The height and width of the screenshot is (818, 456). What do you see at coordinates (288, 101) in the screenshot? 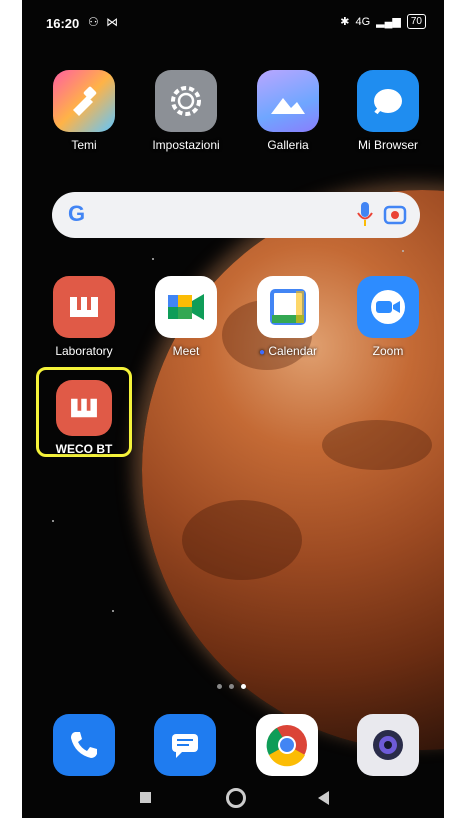
I see `gallery-icon` at bounding box center [288, 101].